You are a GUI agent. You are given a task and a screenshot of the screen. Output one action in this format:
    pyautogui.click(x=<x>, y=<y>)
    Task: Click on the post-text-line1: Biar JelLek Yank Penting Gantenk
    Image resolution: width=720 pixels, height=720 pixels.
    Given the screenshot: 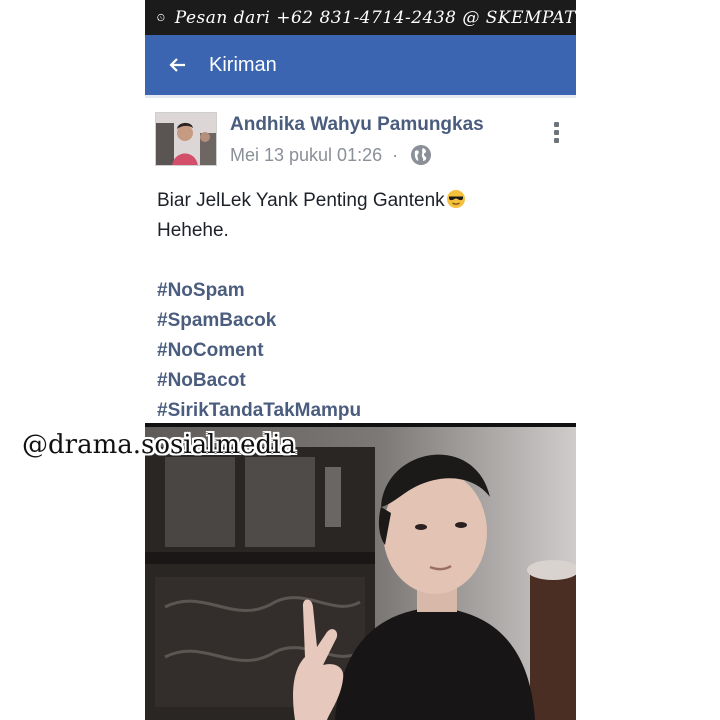 What is the action you would take?
    pyautogui.click(x=301, y=200)
    